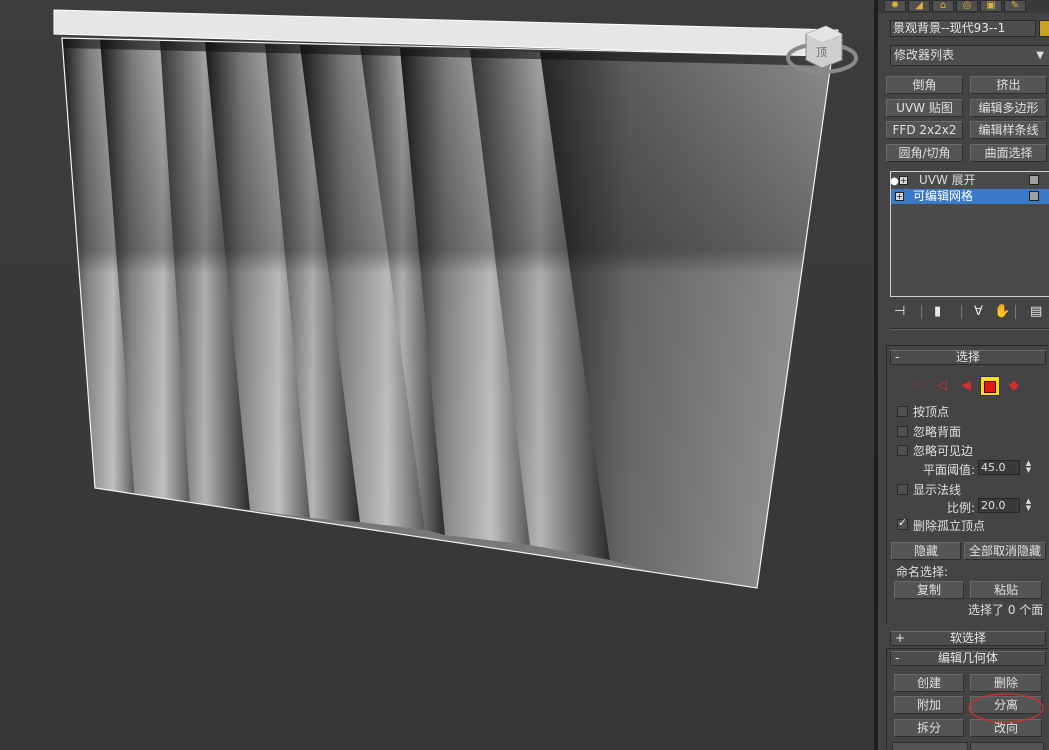 The width and height of the screenshot is (1049, 750). I want to click on stack-item-label: UVW 展开, so click(947, 180).